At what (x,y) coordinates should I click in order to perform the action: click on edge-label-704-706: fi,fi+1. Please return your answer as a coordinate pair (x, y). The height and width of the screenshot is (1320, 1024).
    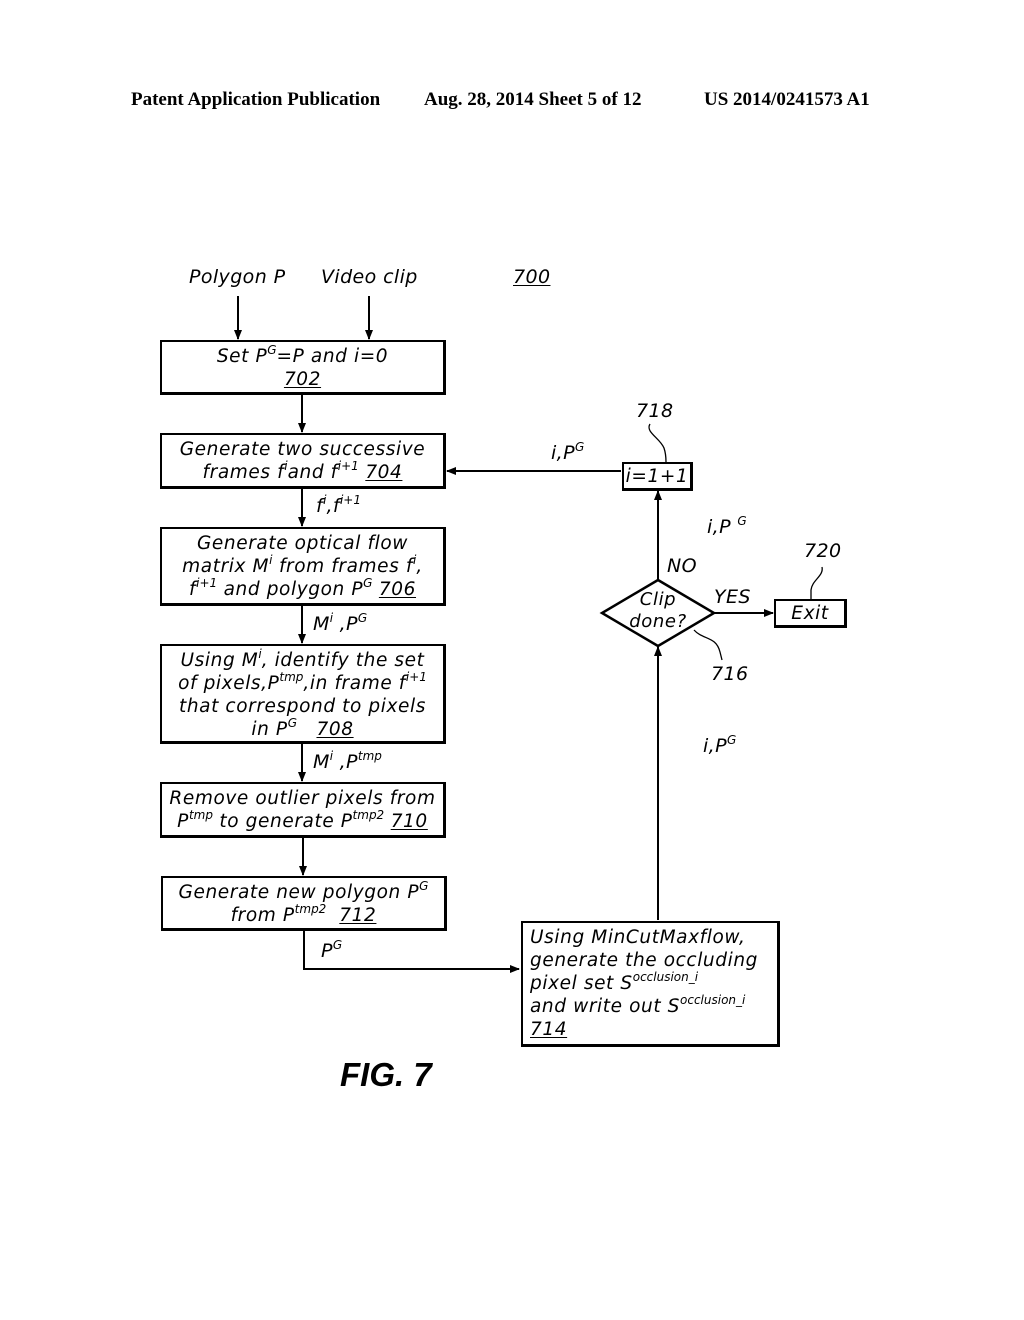
    Looking at the image, I should click on (338, 505).